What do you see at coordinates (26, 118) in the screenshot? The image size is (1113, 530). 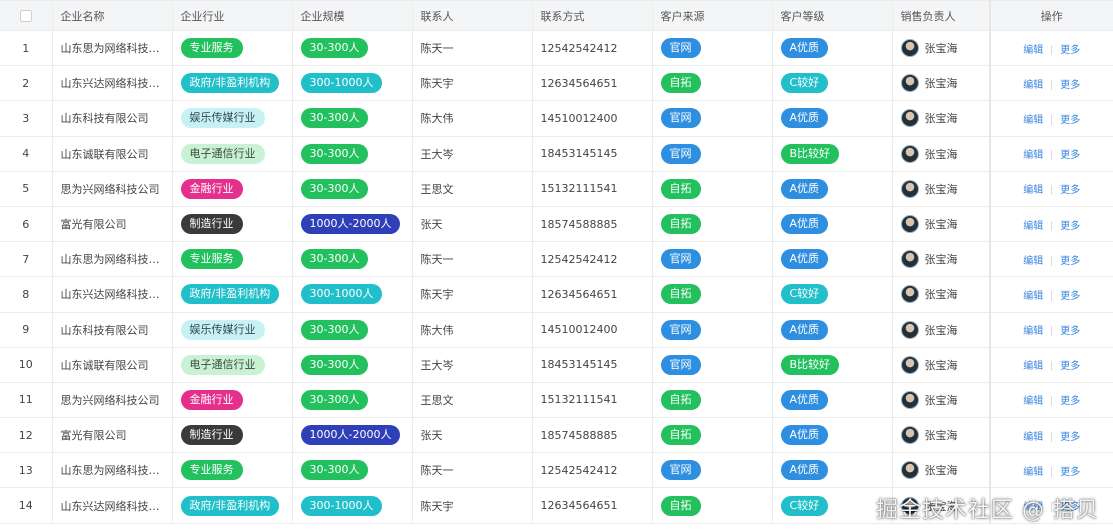 I see `row-index: 3` at bounding box center [26, 118].